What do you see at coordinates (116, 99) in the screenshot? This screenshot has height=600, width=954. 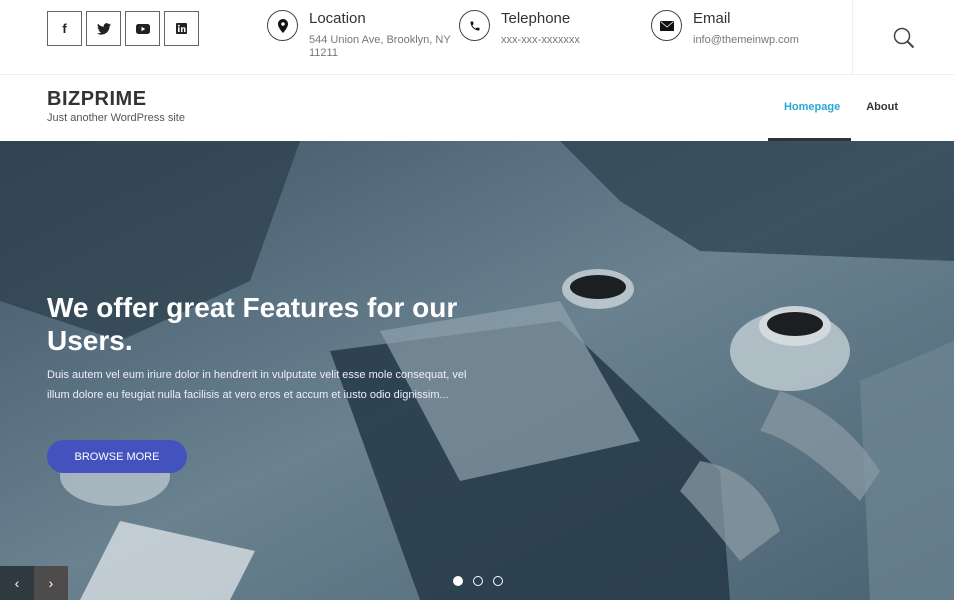 I see `site-title: BIZPRIME` at bounding box center [116, 99].